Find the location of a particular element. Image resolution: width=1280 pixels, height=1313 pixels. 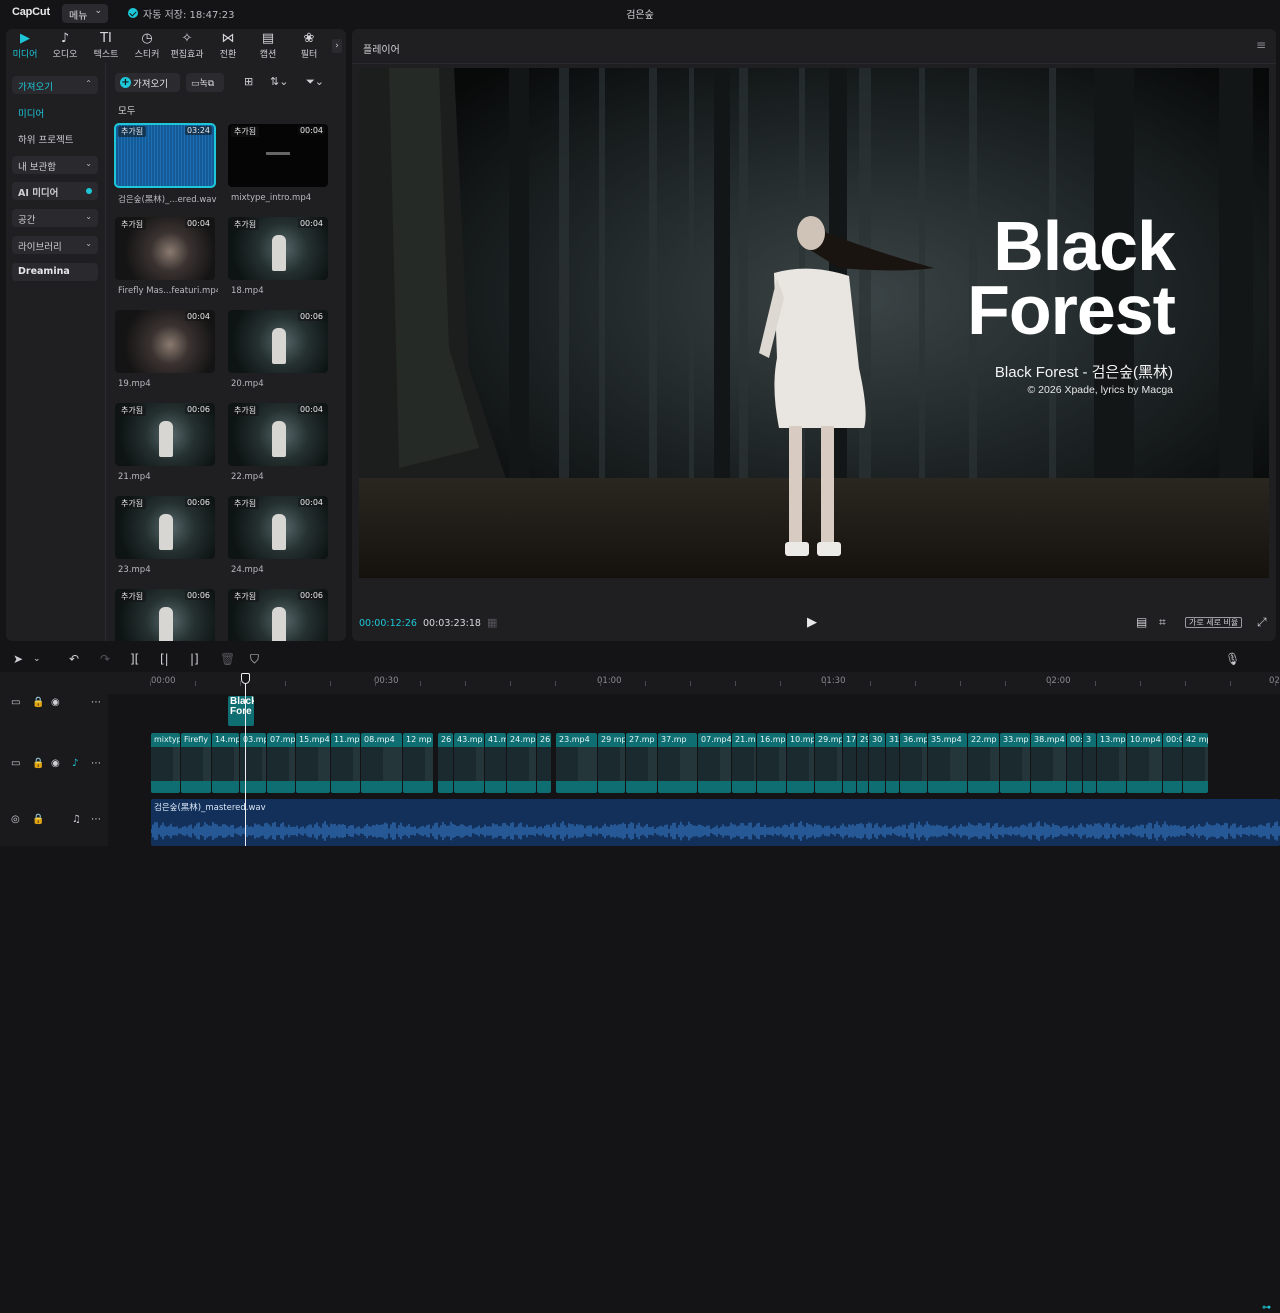

hamburger-menu-icon: ≡ is located at coordinates (1261, 45).